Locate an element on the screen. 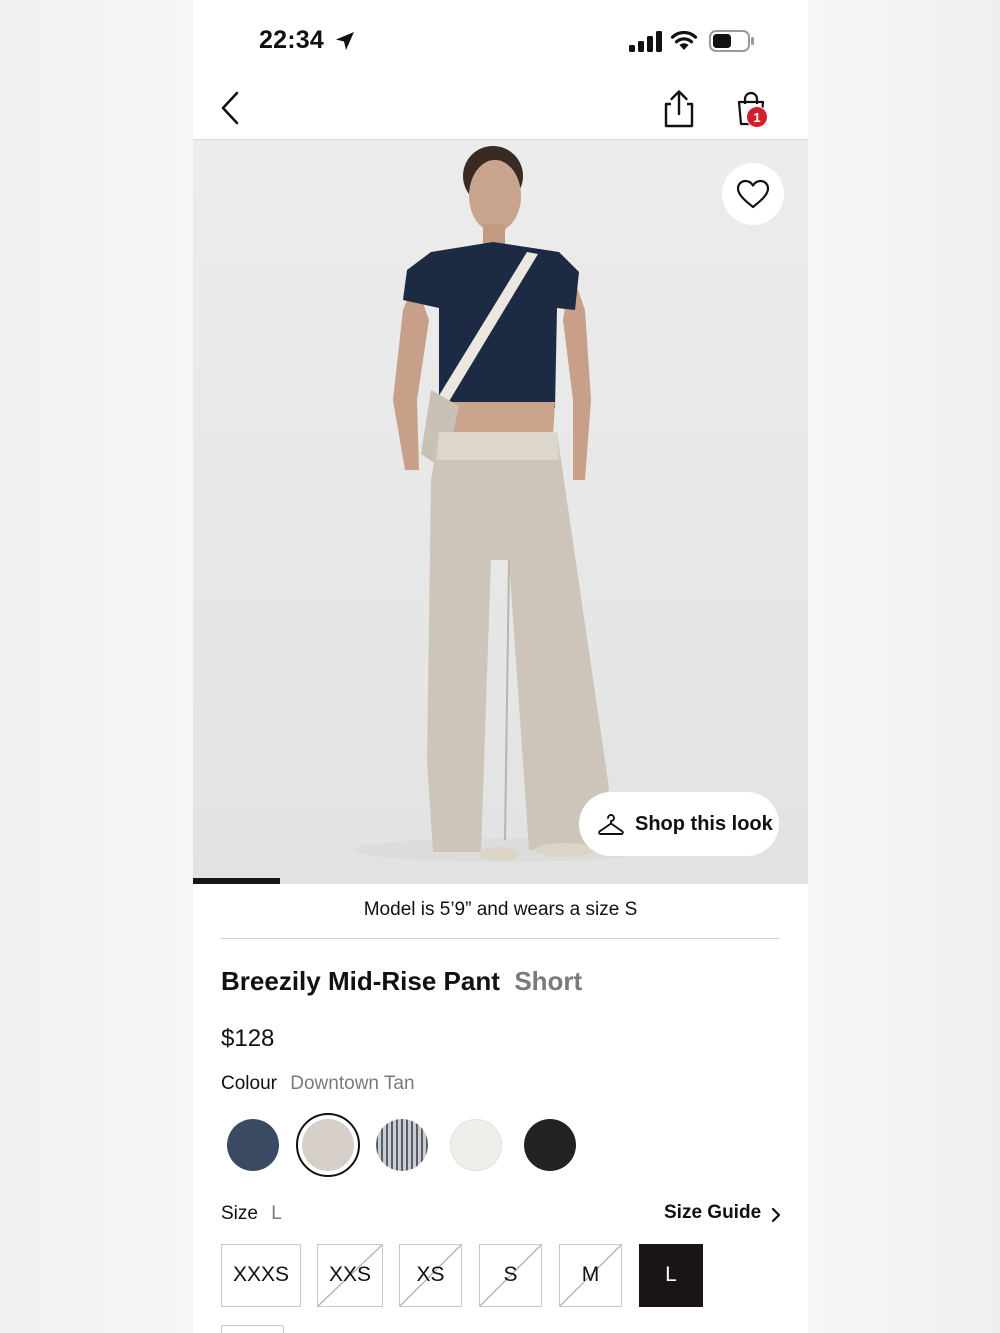 This screenshot has width=1000, height=1333. size-option-label: L is located at coordinates (671, 1274).